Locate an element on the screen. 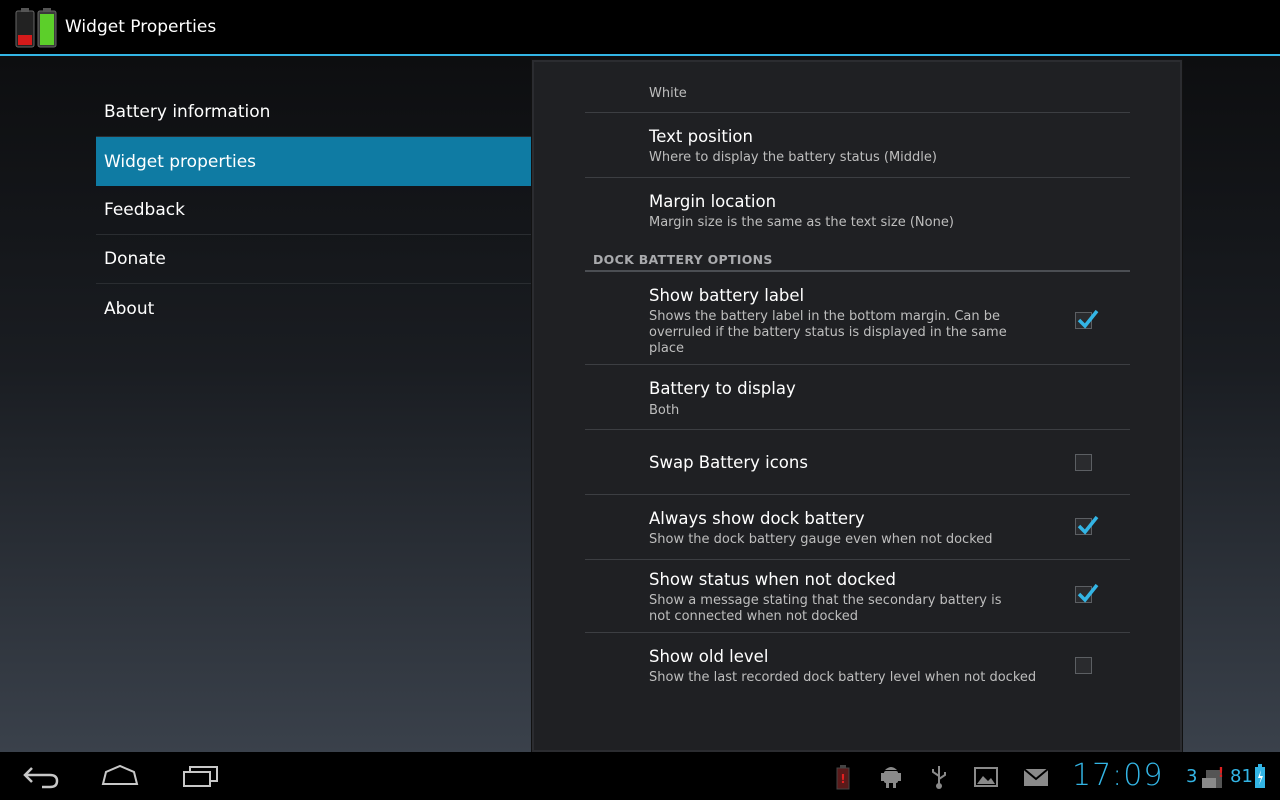  battery-warning-icon: ! is located at coordinates (843, 777).